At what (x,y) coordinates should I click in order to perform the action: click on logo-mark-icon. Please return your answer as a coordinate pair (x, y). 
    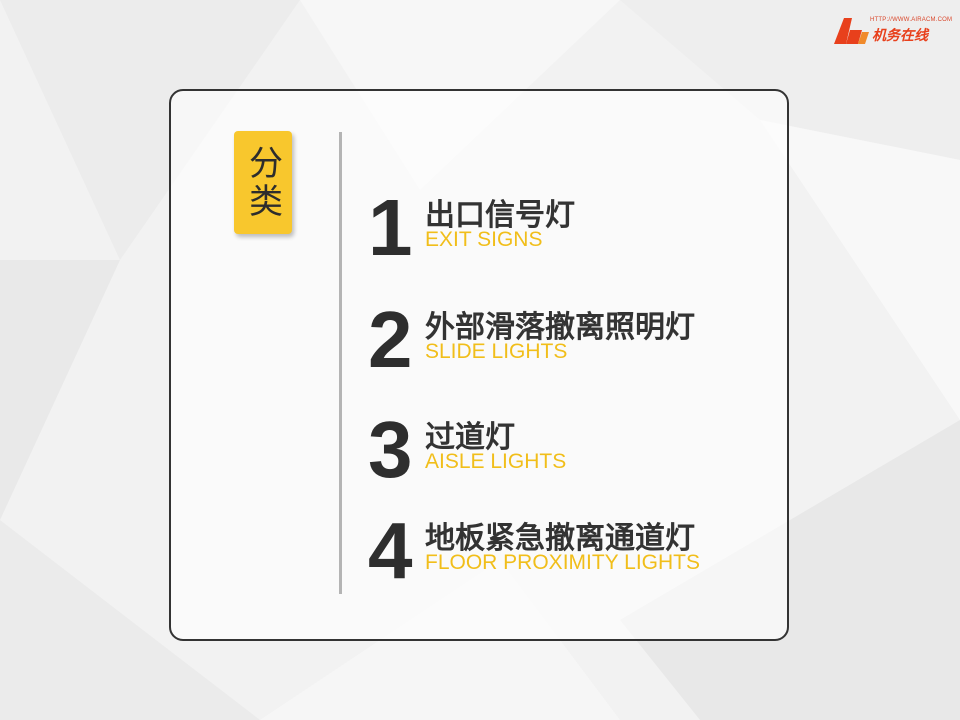
    Looking at the image, I should click on (851, 31).